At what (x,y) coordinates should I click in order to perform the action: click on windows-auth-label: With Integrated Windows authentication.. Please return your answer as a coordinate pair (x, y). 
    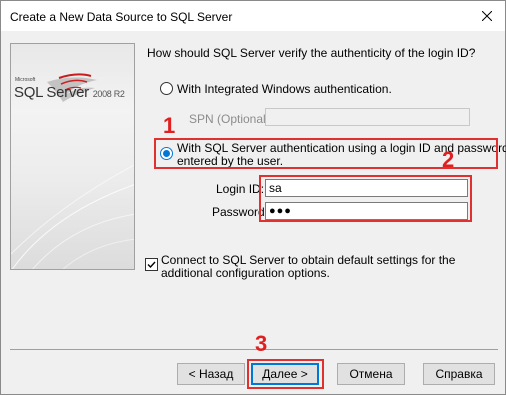
    Looking at the image, I should click on (284, 89).